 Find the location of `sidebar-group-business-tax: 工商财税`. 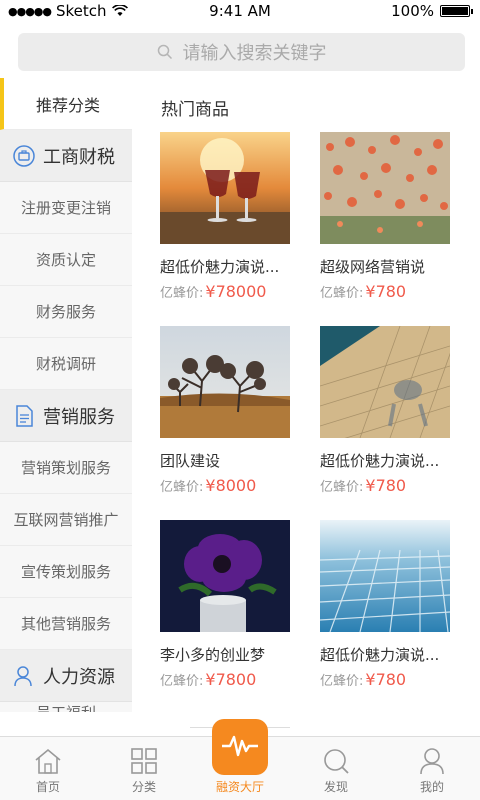

sidebar-group-business-tax: 工商财税 is located at coordinates (66, 156).